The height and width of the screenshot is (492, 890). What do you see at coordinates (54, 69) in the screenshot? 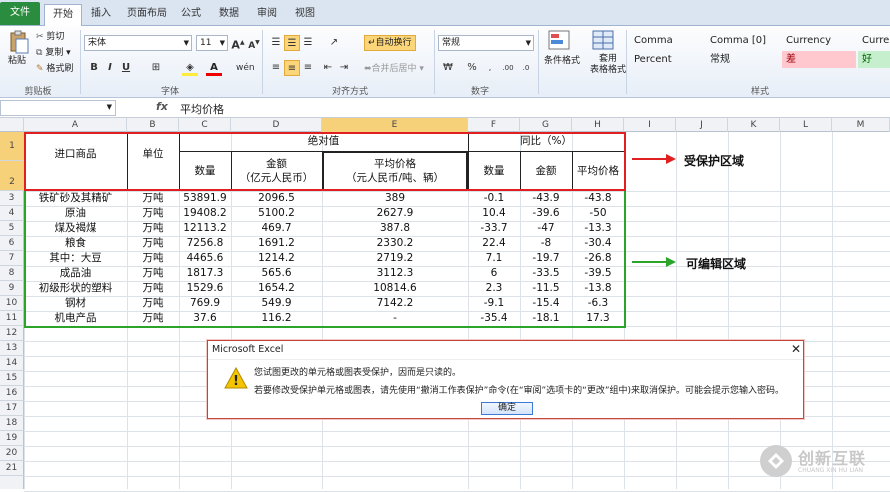
I see `format-painter-button: ✎ 格式刷` at bounding box center [54, 69].